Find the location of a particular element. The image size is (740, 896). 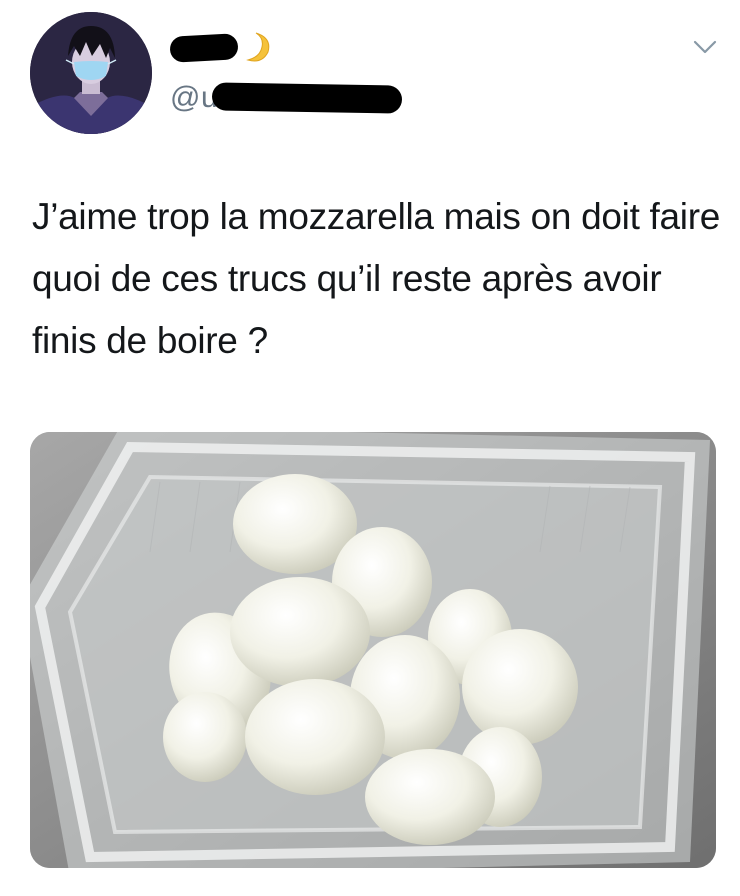

redacted-handle-block is located at coordinates (307, 98).